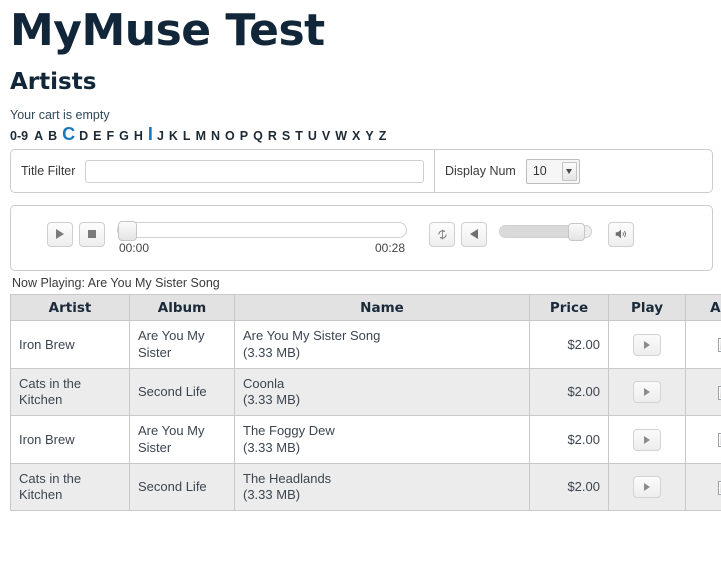 This screenshot has height=568, width=721. I want to click on alpha-nav-item-w: W, so click(341, 136).